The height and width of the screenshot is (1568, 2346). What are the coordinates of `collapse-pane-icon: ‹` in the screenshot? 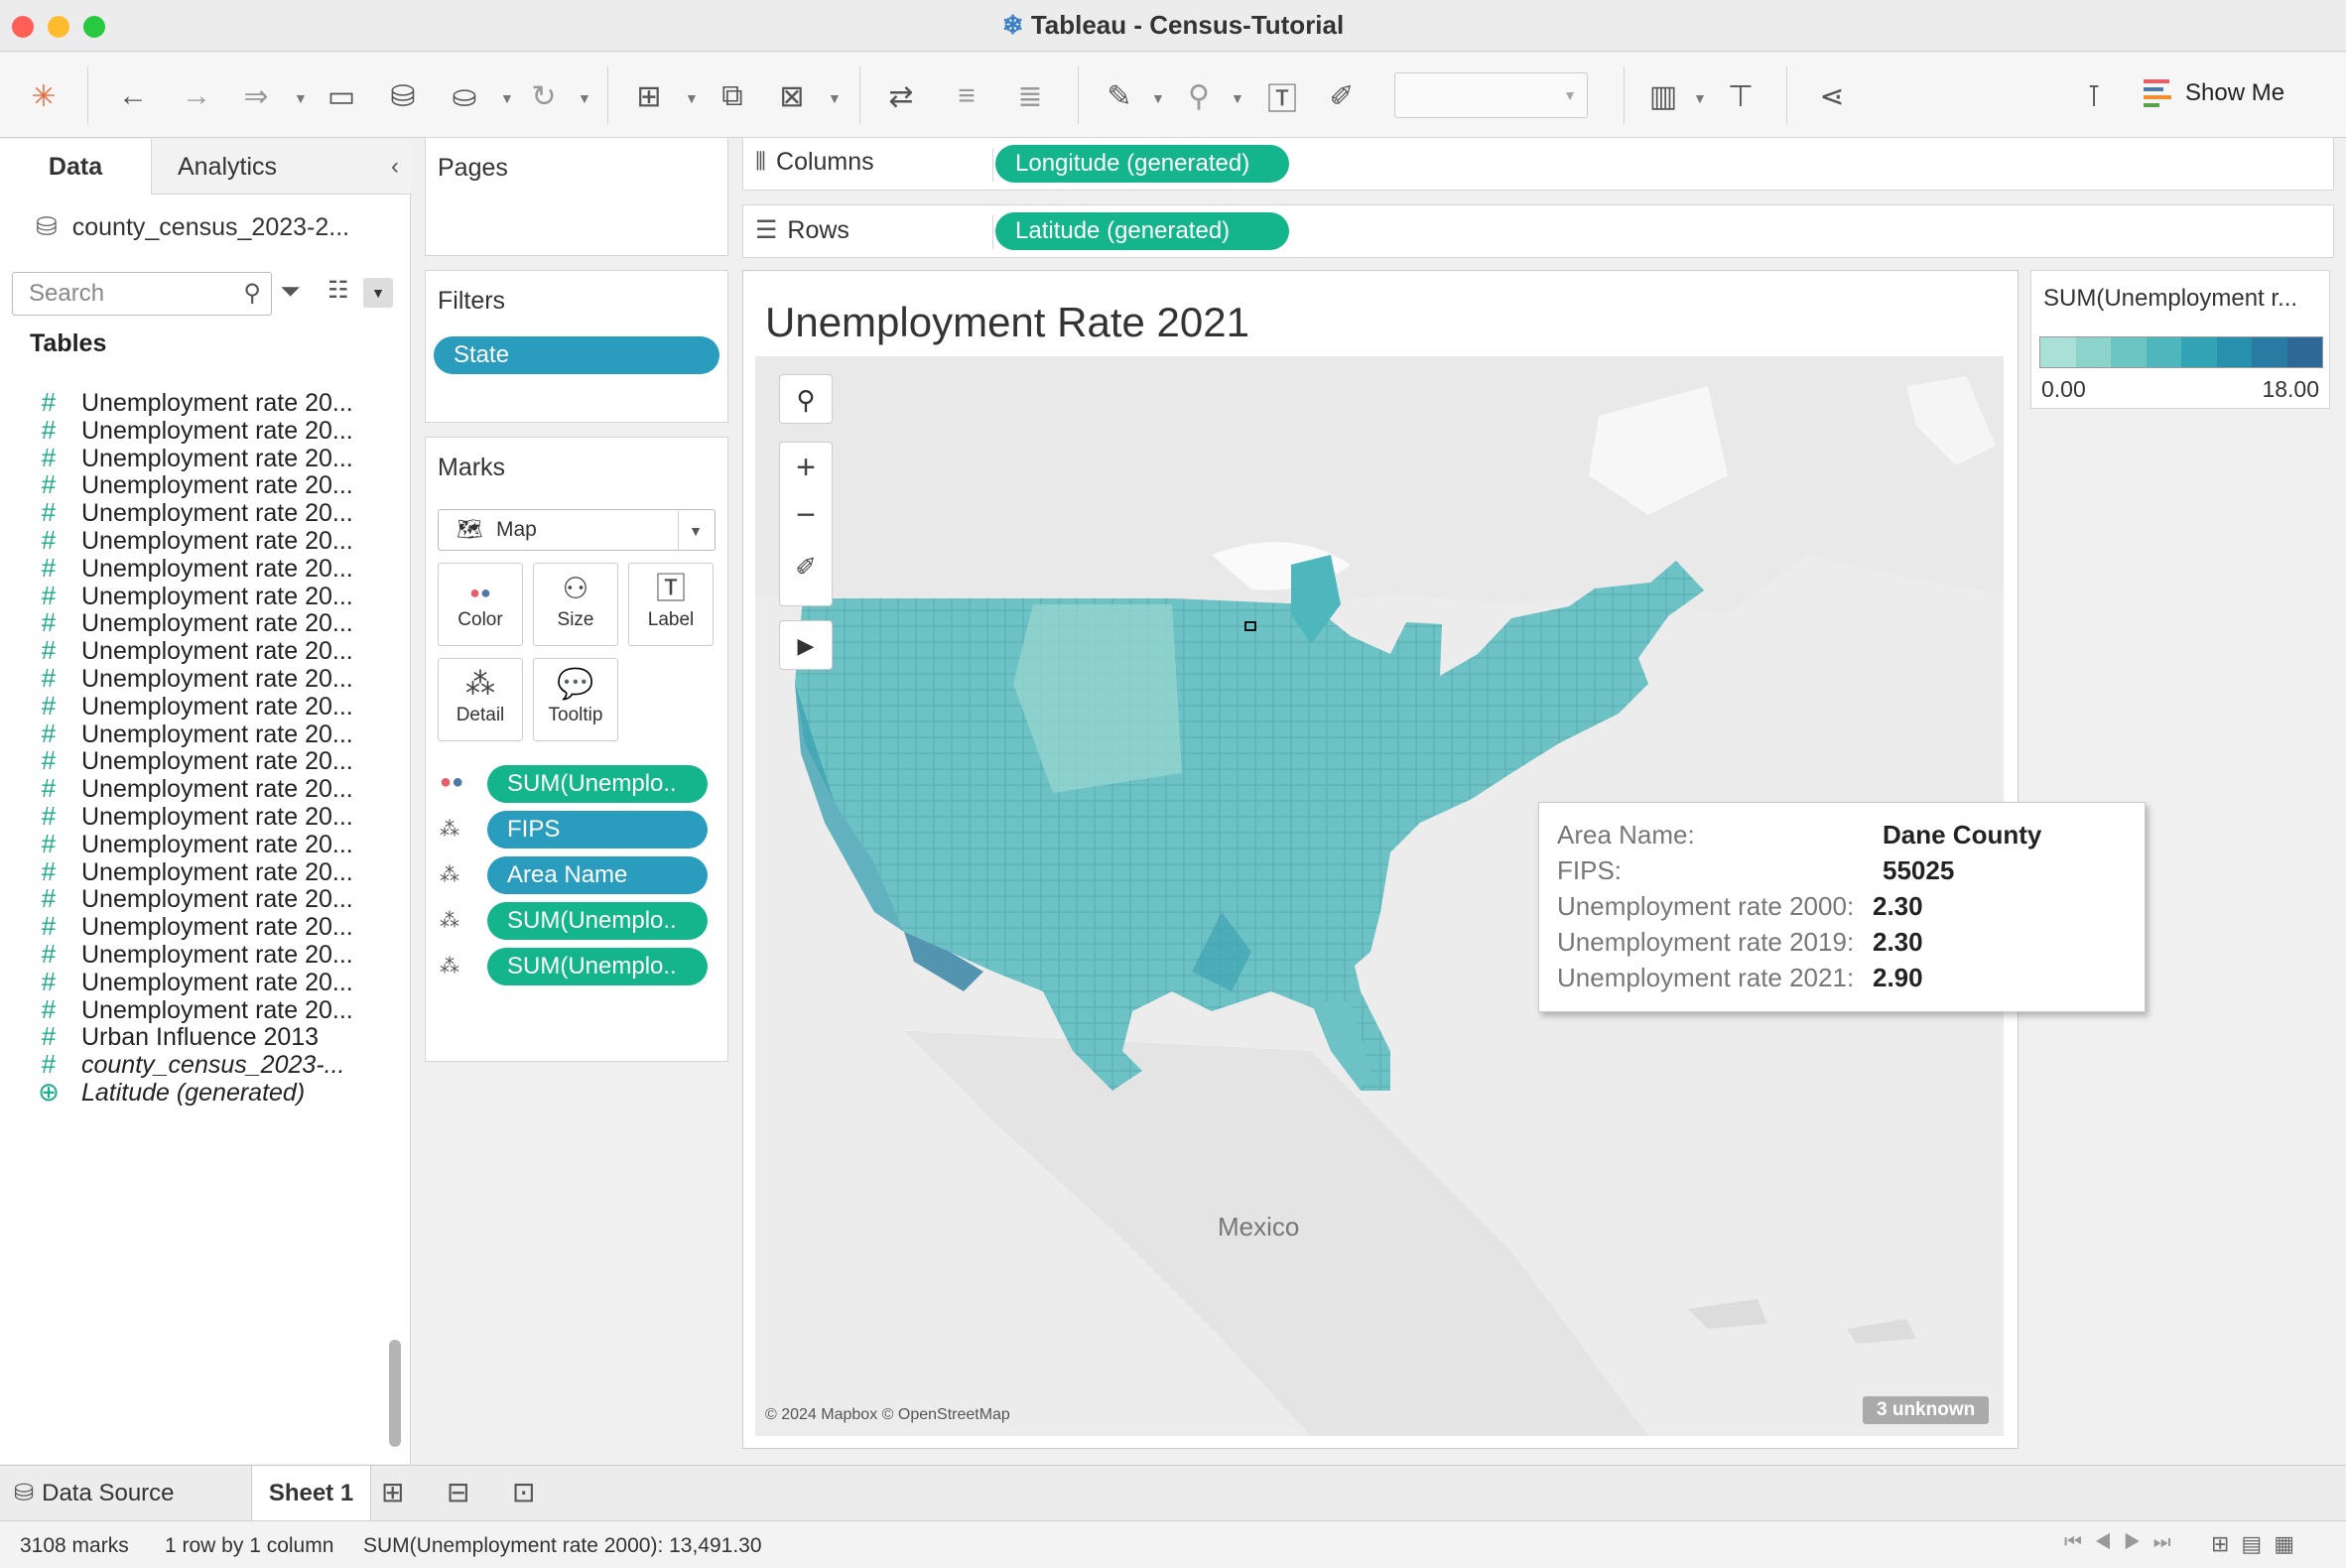 It's located at (395, 167).